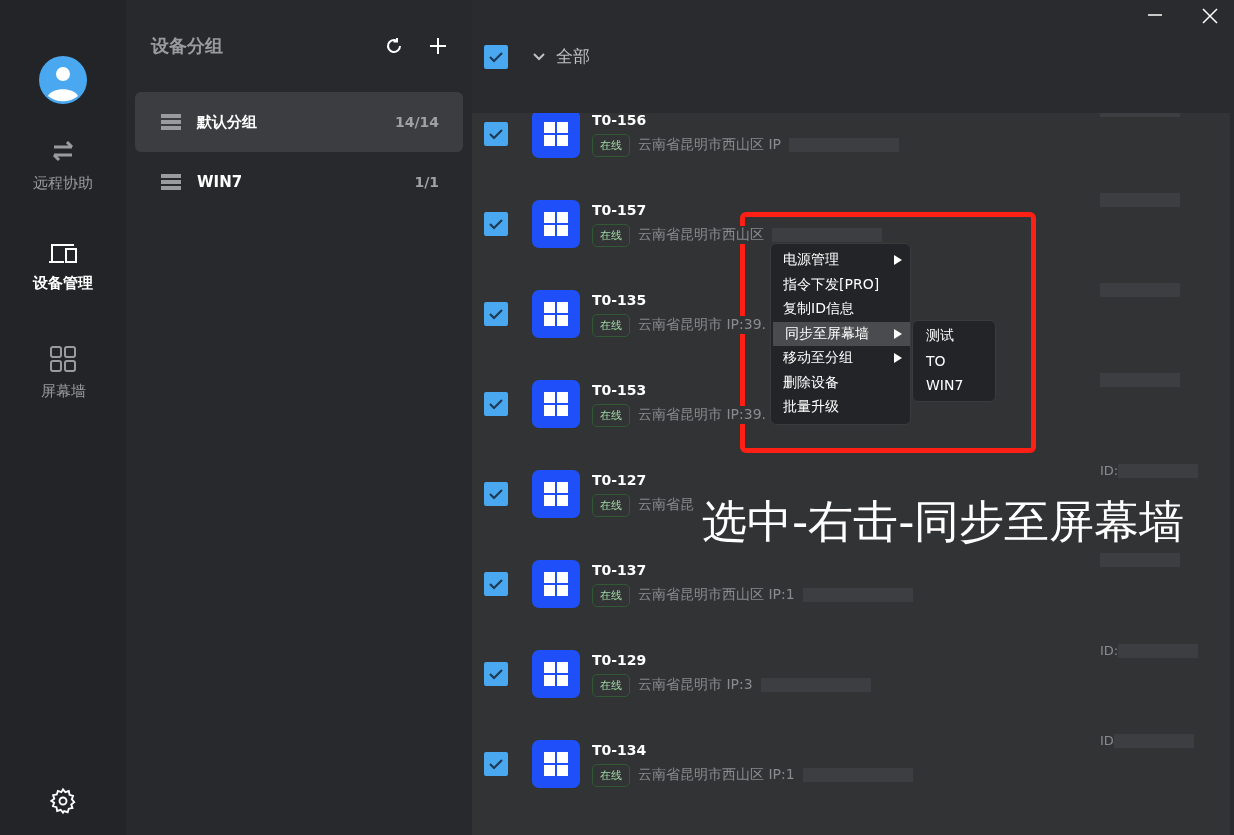  I want to click on menu-item: 测试, so click(954, 336).